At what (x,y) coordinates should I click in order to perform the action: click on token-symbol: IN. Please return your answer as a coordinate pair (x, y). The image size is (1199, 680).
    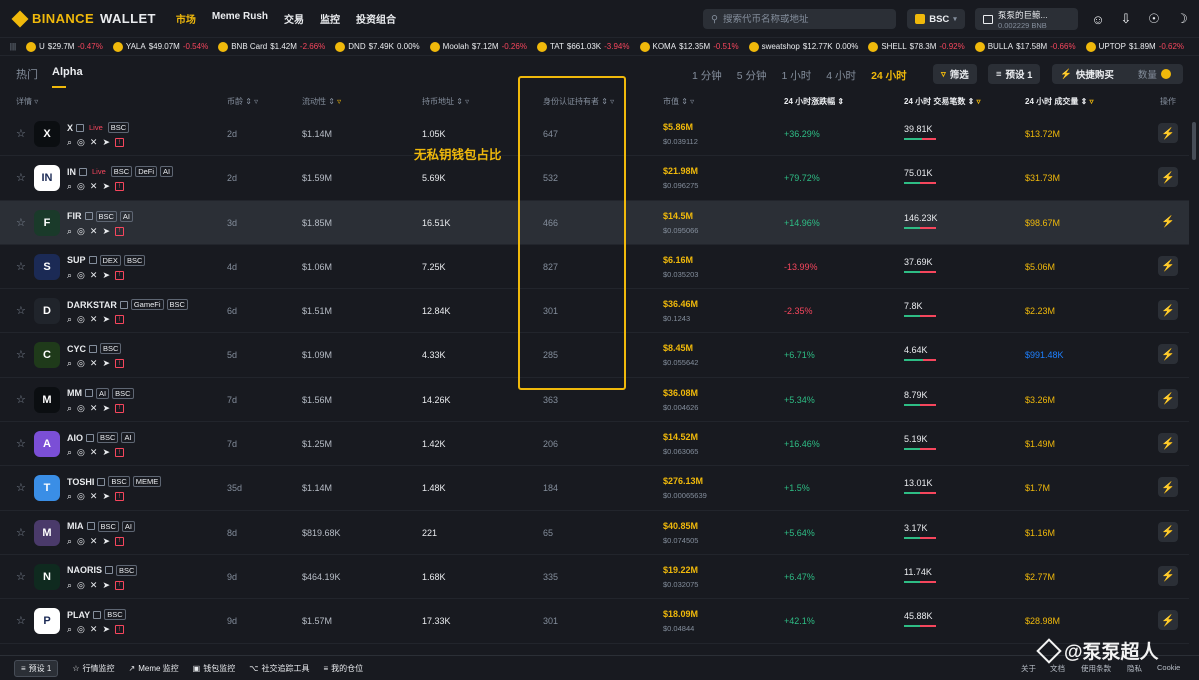
    Looking at the image, I should click on (71, 172).